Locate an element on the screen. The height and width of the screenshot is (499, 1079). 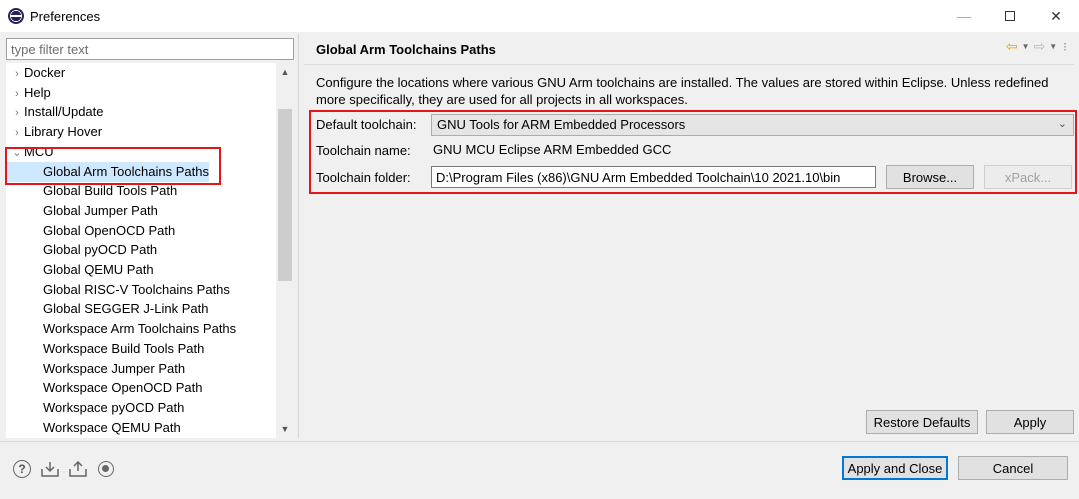
tree-node-global-jumper-path: Global Jumper Path is located at coordinates (82, 211).